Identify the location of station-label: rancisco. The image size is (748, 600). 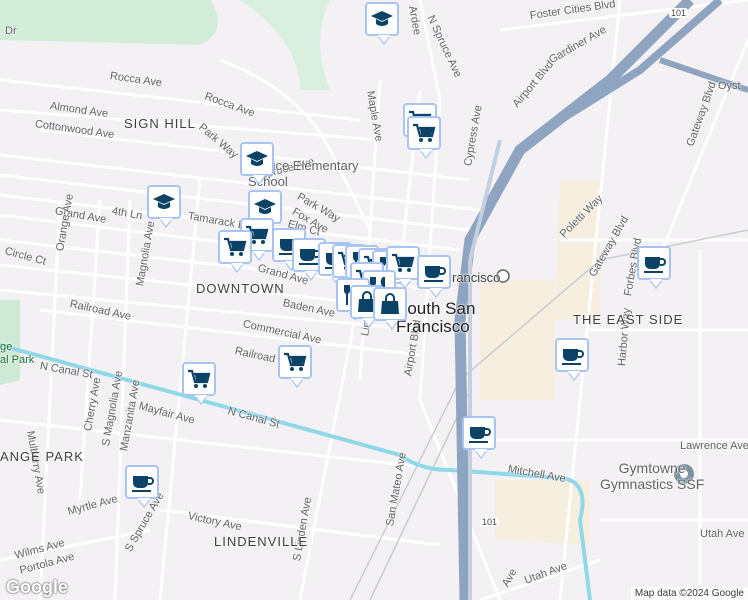
(476, 277).